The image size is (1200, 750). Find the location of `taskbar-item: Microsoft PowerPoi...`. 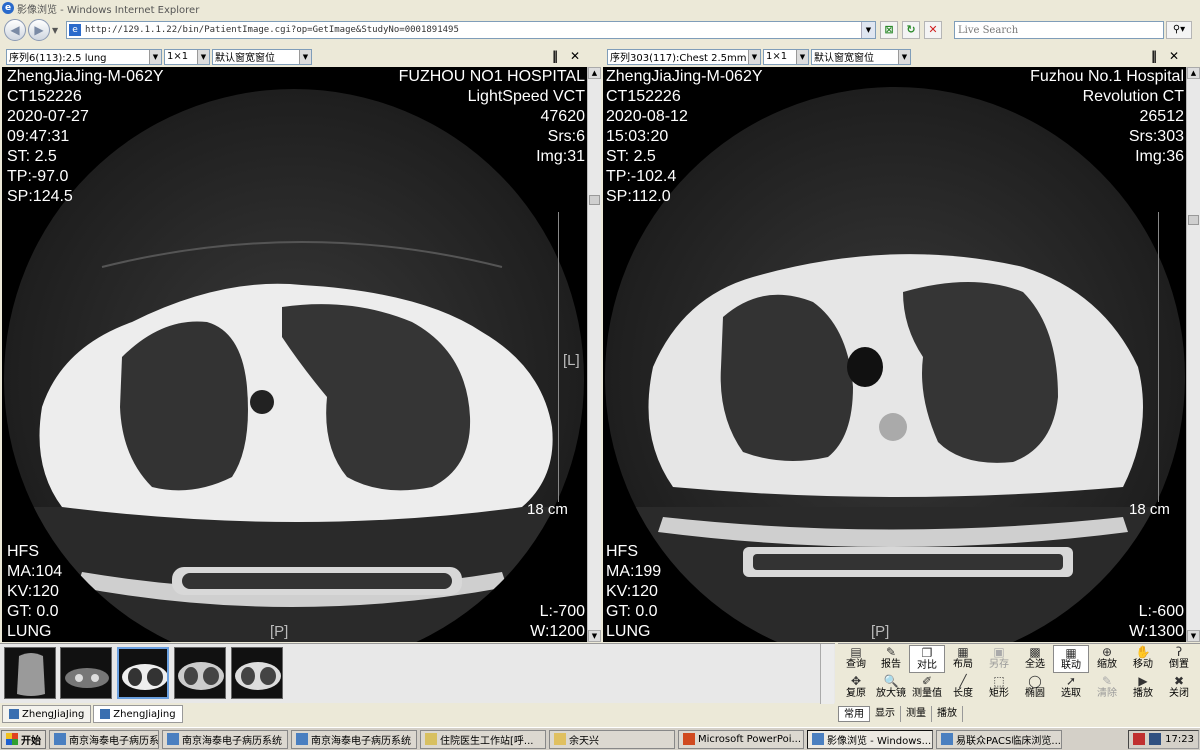

taskbar-item: Microsoft PowerPoi... is located at coordinates (741, 739).